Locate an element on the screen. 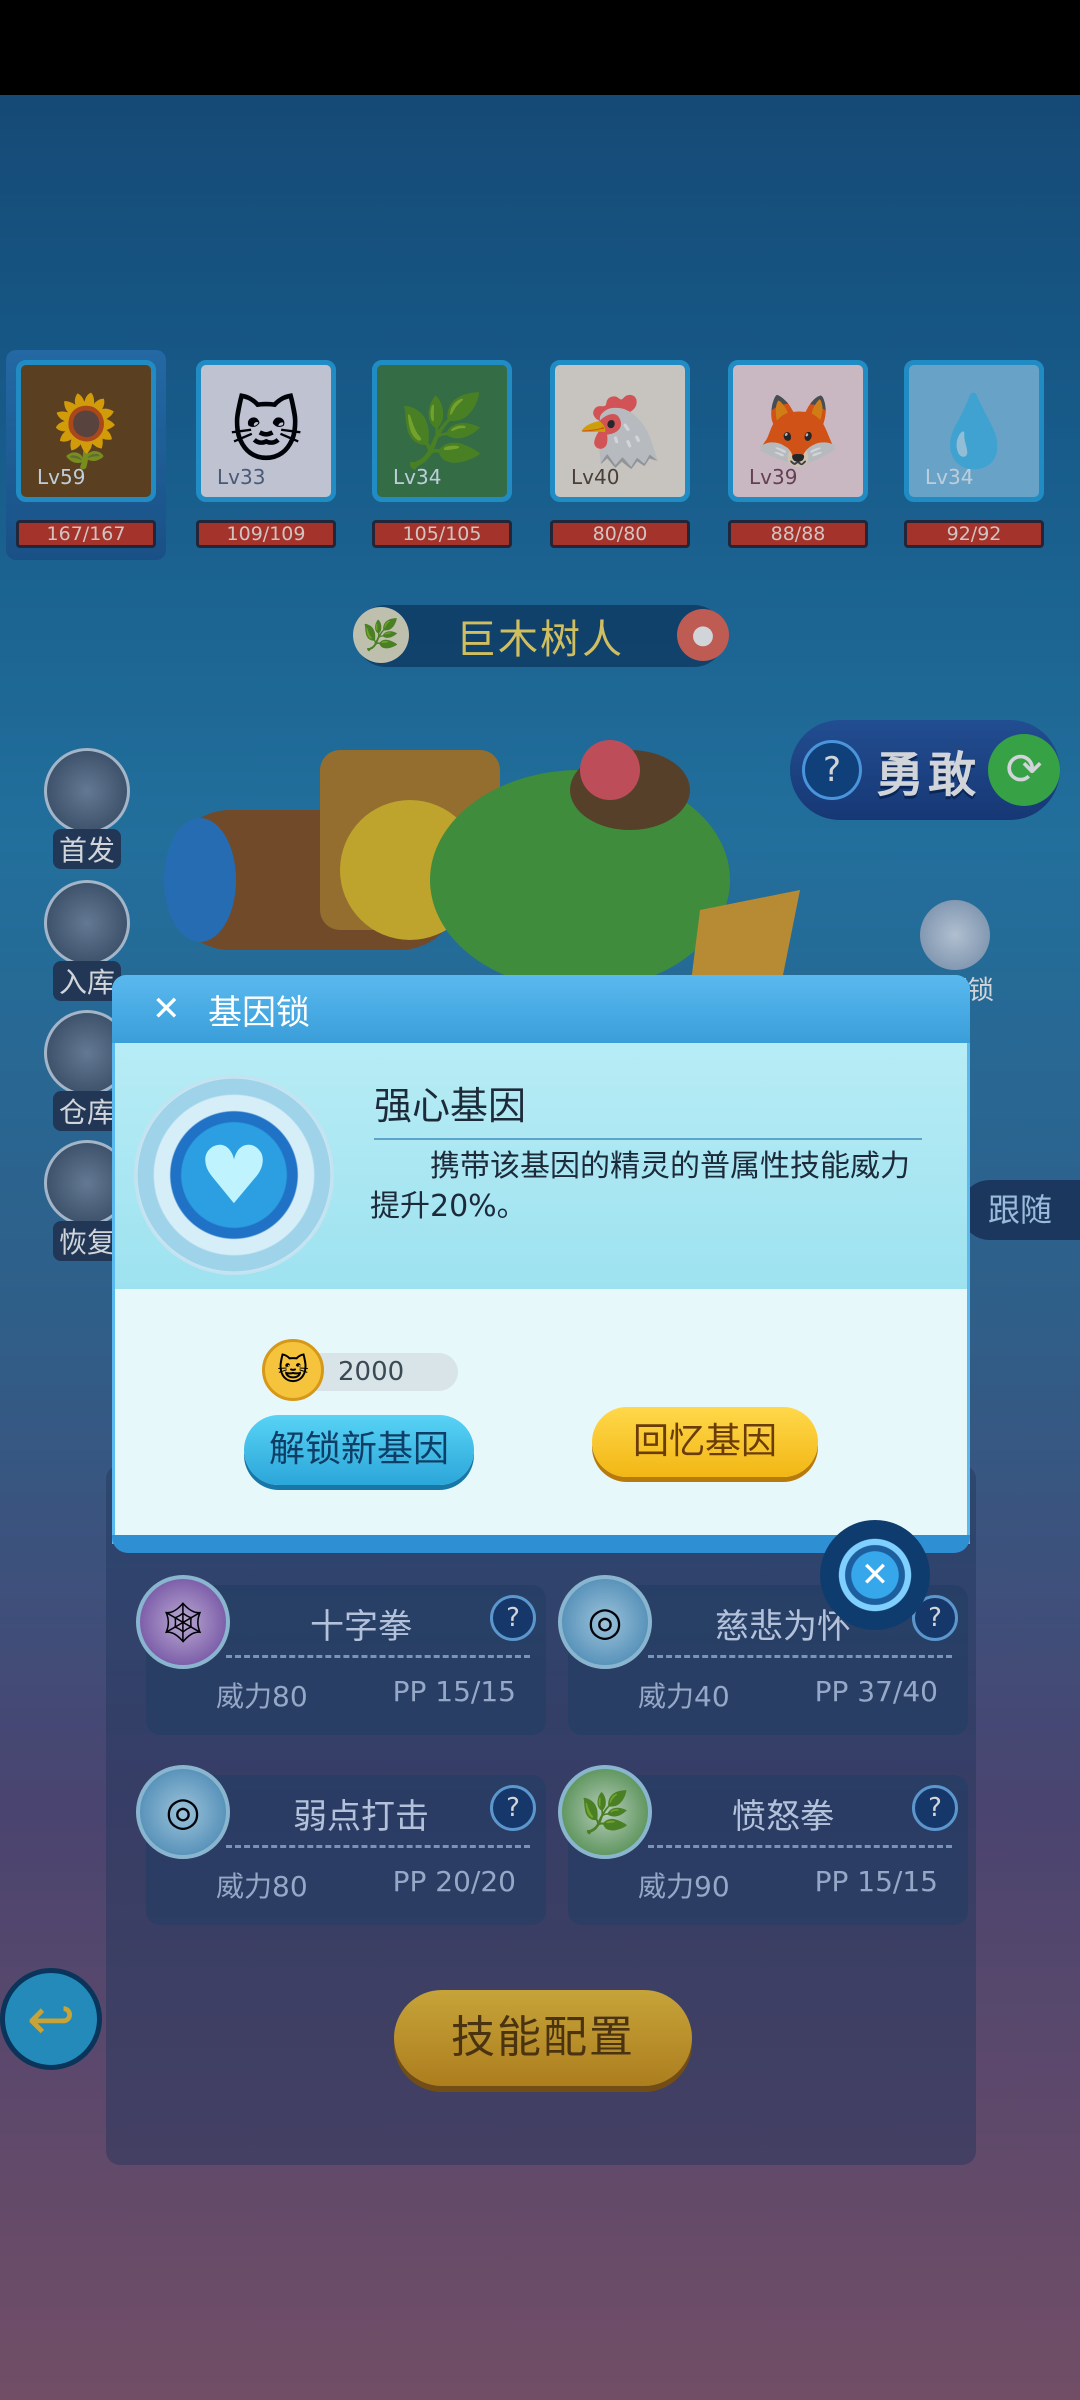 The height and width of the screenshot is (2400, 1080). gene-description: 携带该基因的精灵的普属性技能威力提升20%。 is located at coordinates (640, 1186).